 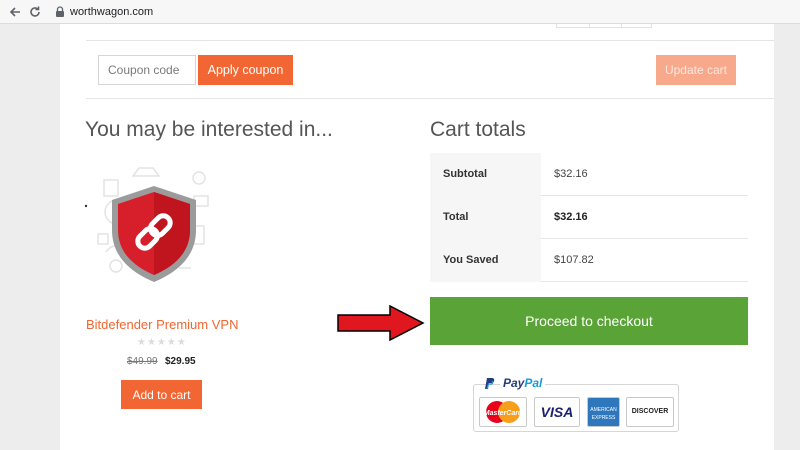 I want to click on product-image, so click(x=154, y=221).